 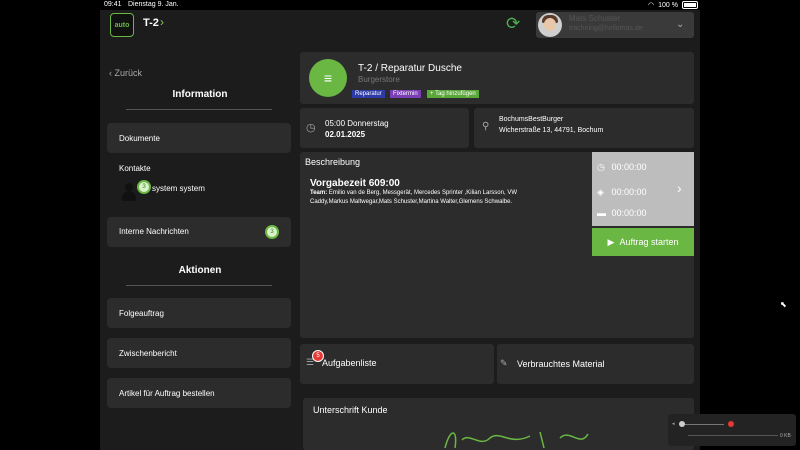 I want to click on order-time: 05:00 Donnerstag, so click(x=357, y=123).